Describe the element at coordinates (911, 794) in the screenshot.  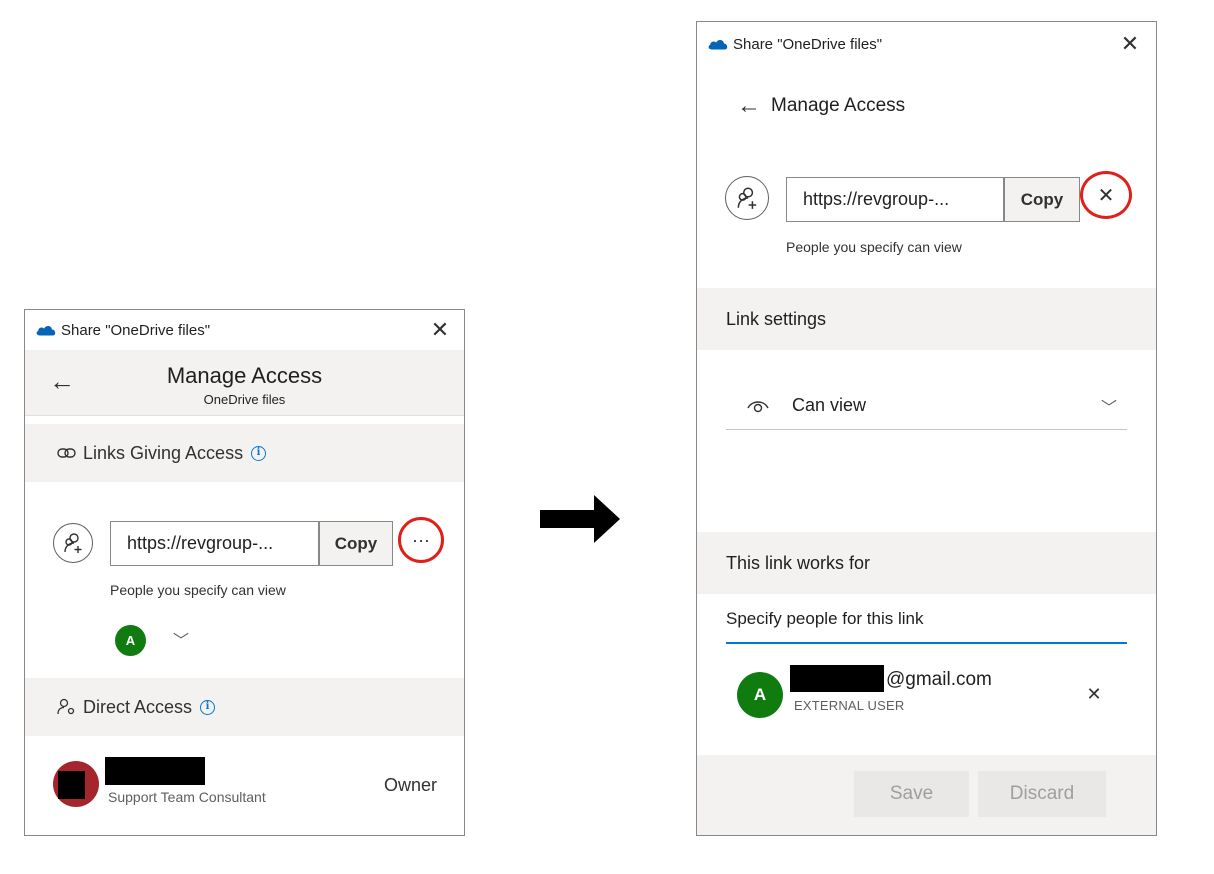
I see `save-button: Save` at that location.